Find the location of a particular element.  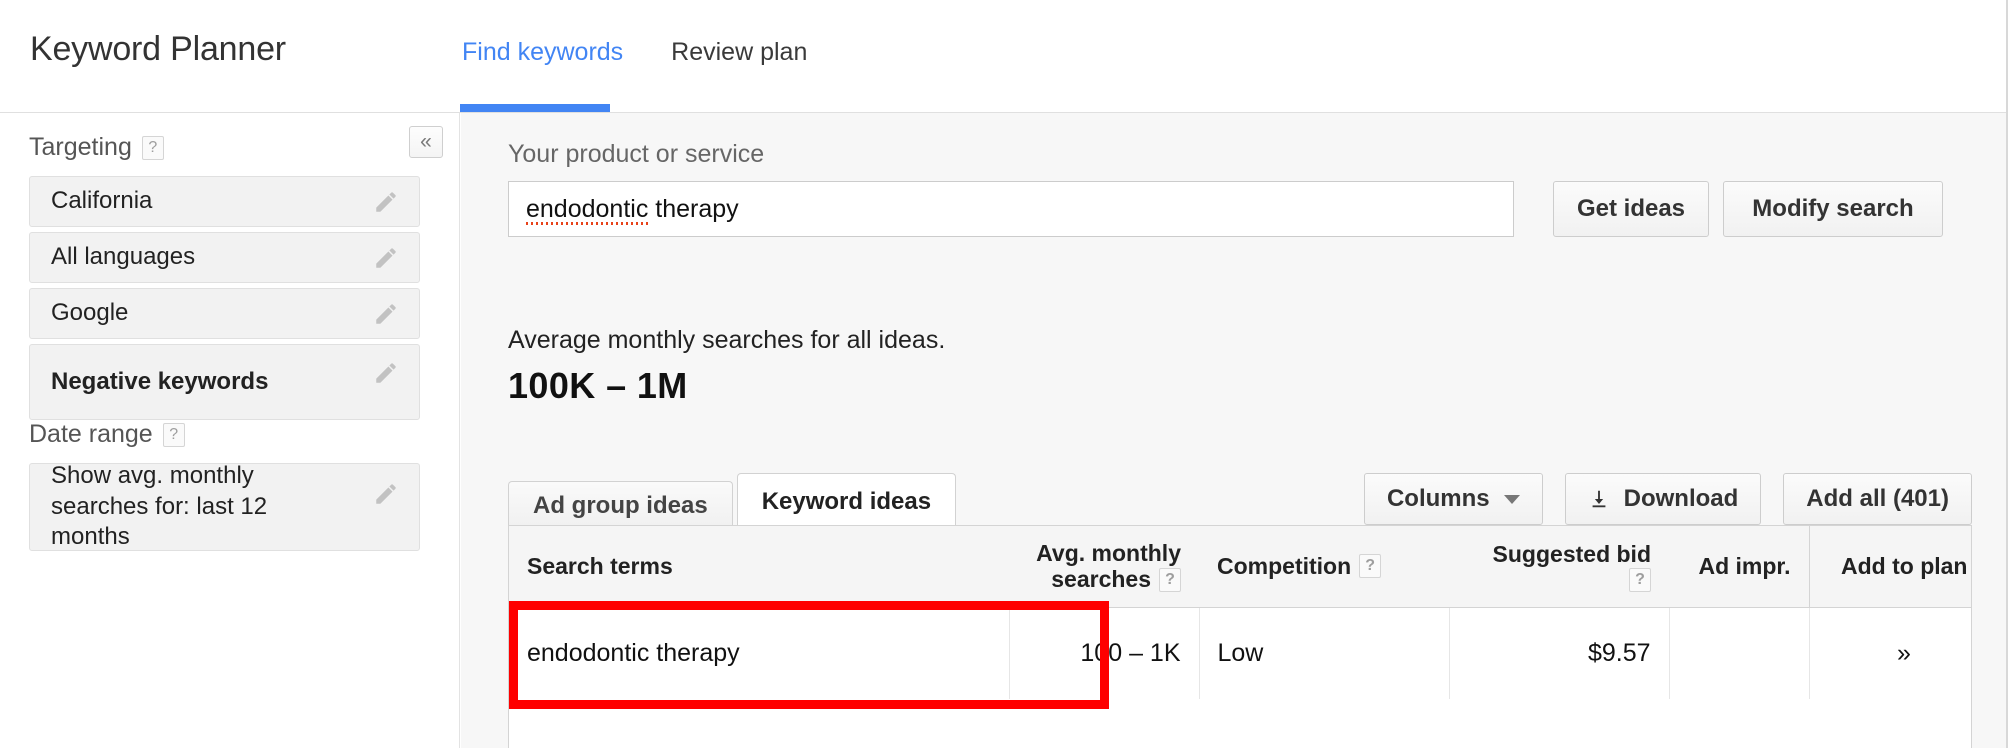

column-header-suggested-bid: Suggested bid ? is located at coordinates (1559, 567).